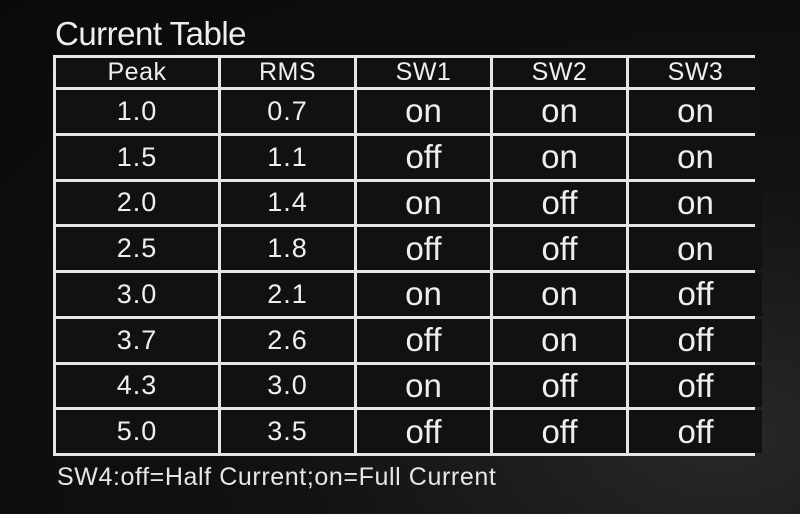  I want to click on cell-peak: 2.0, so click(137, 203).